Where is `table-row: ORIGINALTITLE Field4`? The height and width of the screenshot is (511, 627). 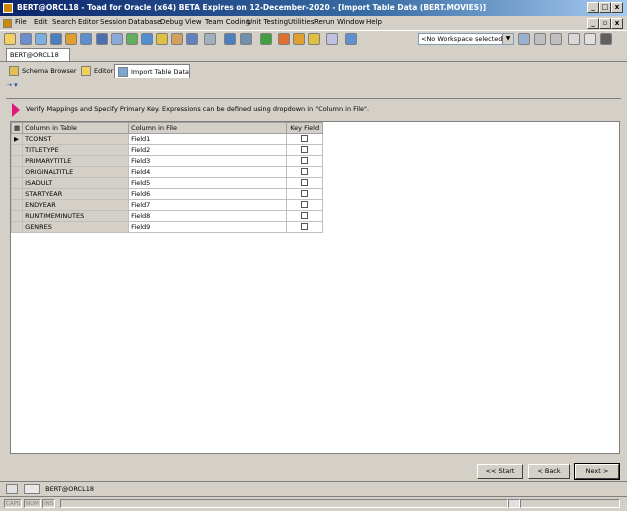 table-row: ORIGINALTITLE Field4 is located at coordinates (167, 172).